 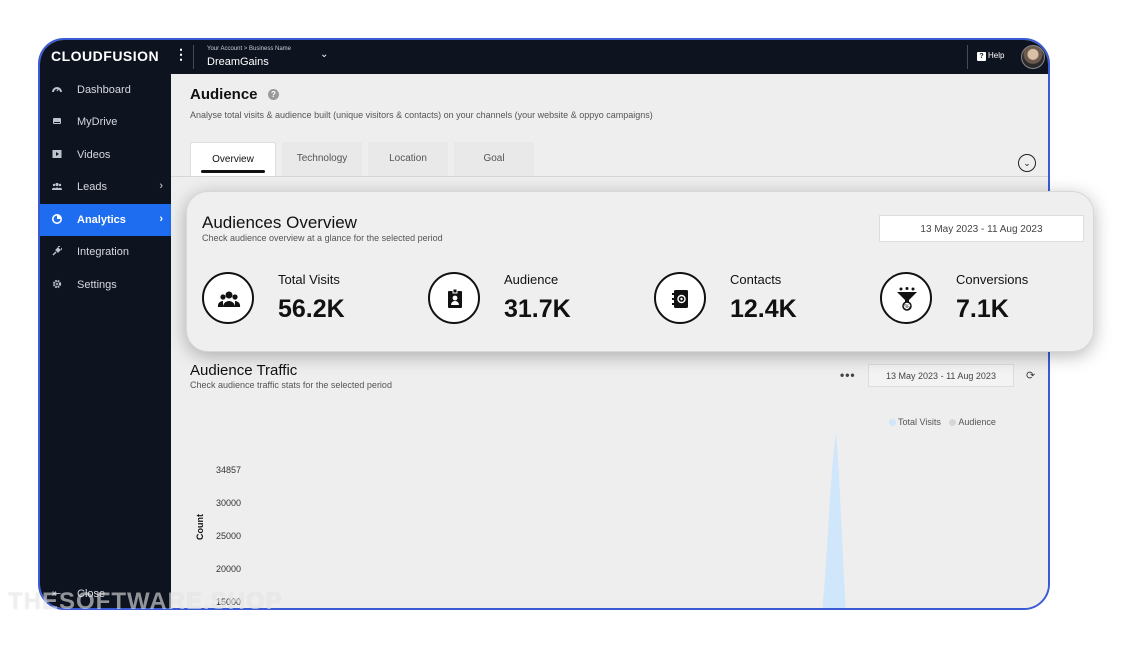 What do you see at coordinates (57, 186) in the screenshot?
I see `users-icon` at bounding box center [57, 186].